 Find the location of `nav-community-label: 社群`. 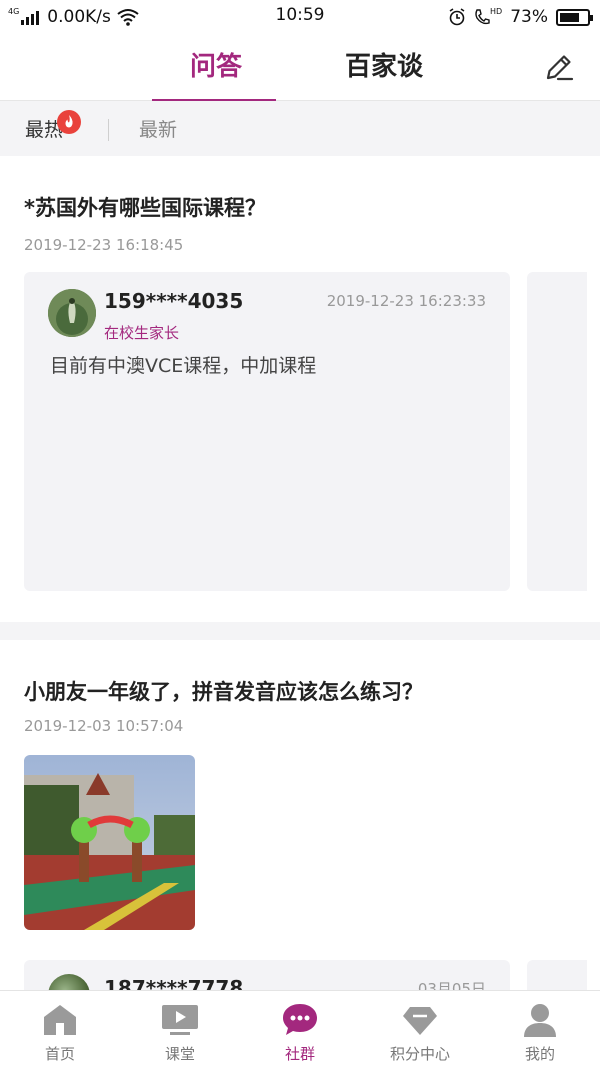

nav-community-label: 社群 is located at coordinates (299, 1054).